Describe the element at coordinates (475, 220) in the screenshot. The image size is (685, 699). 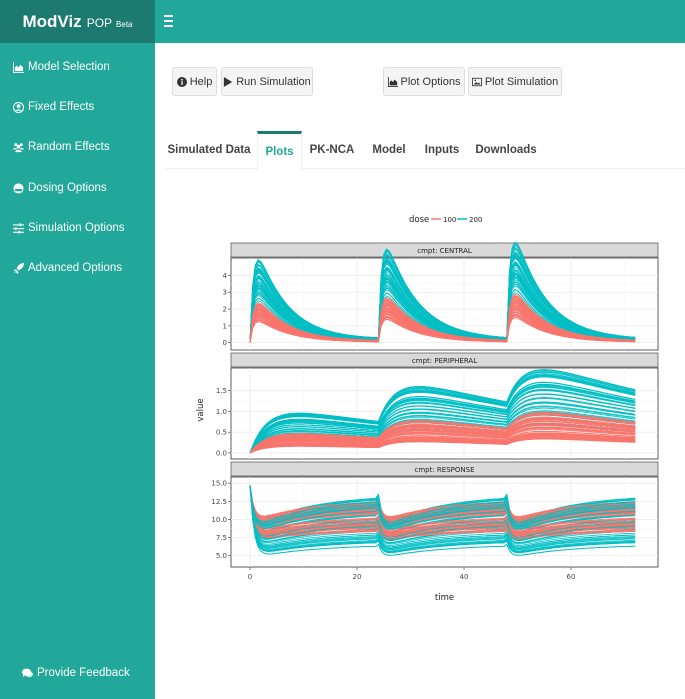
I see `legend-label-200: 200` at that location.